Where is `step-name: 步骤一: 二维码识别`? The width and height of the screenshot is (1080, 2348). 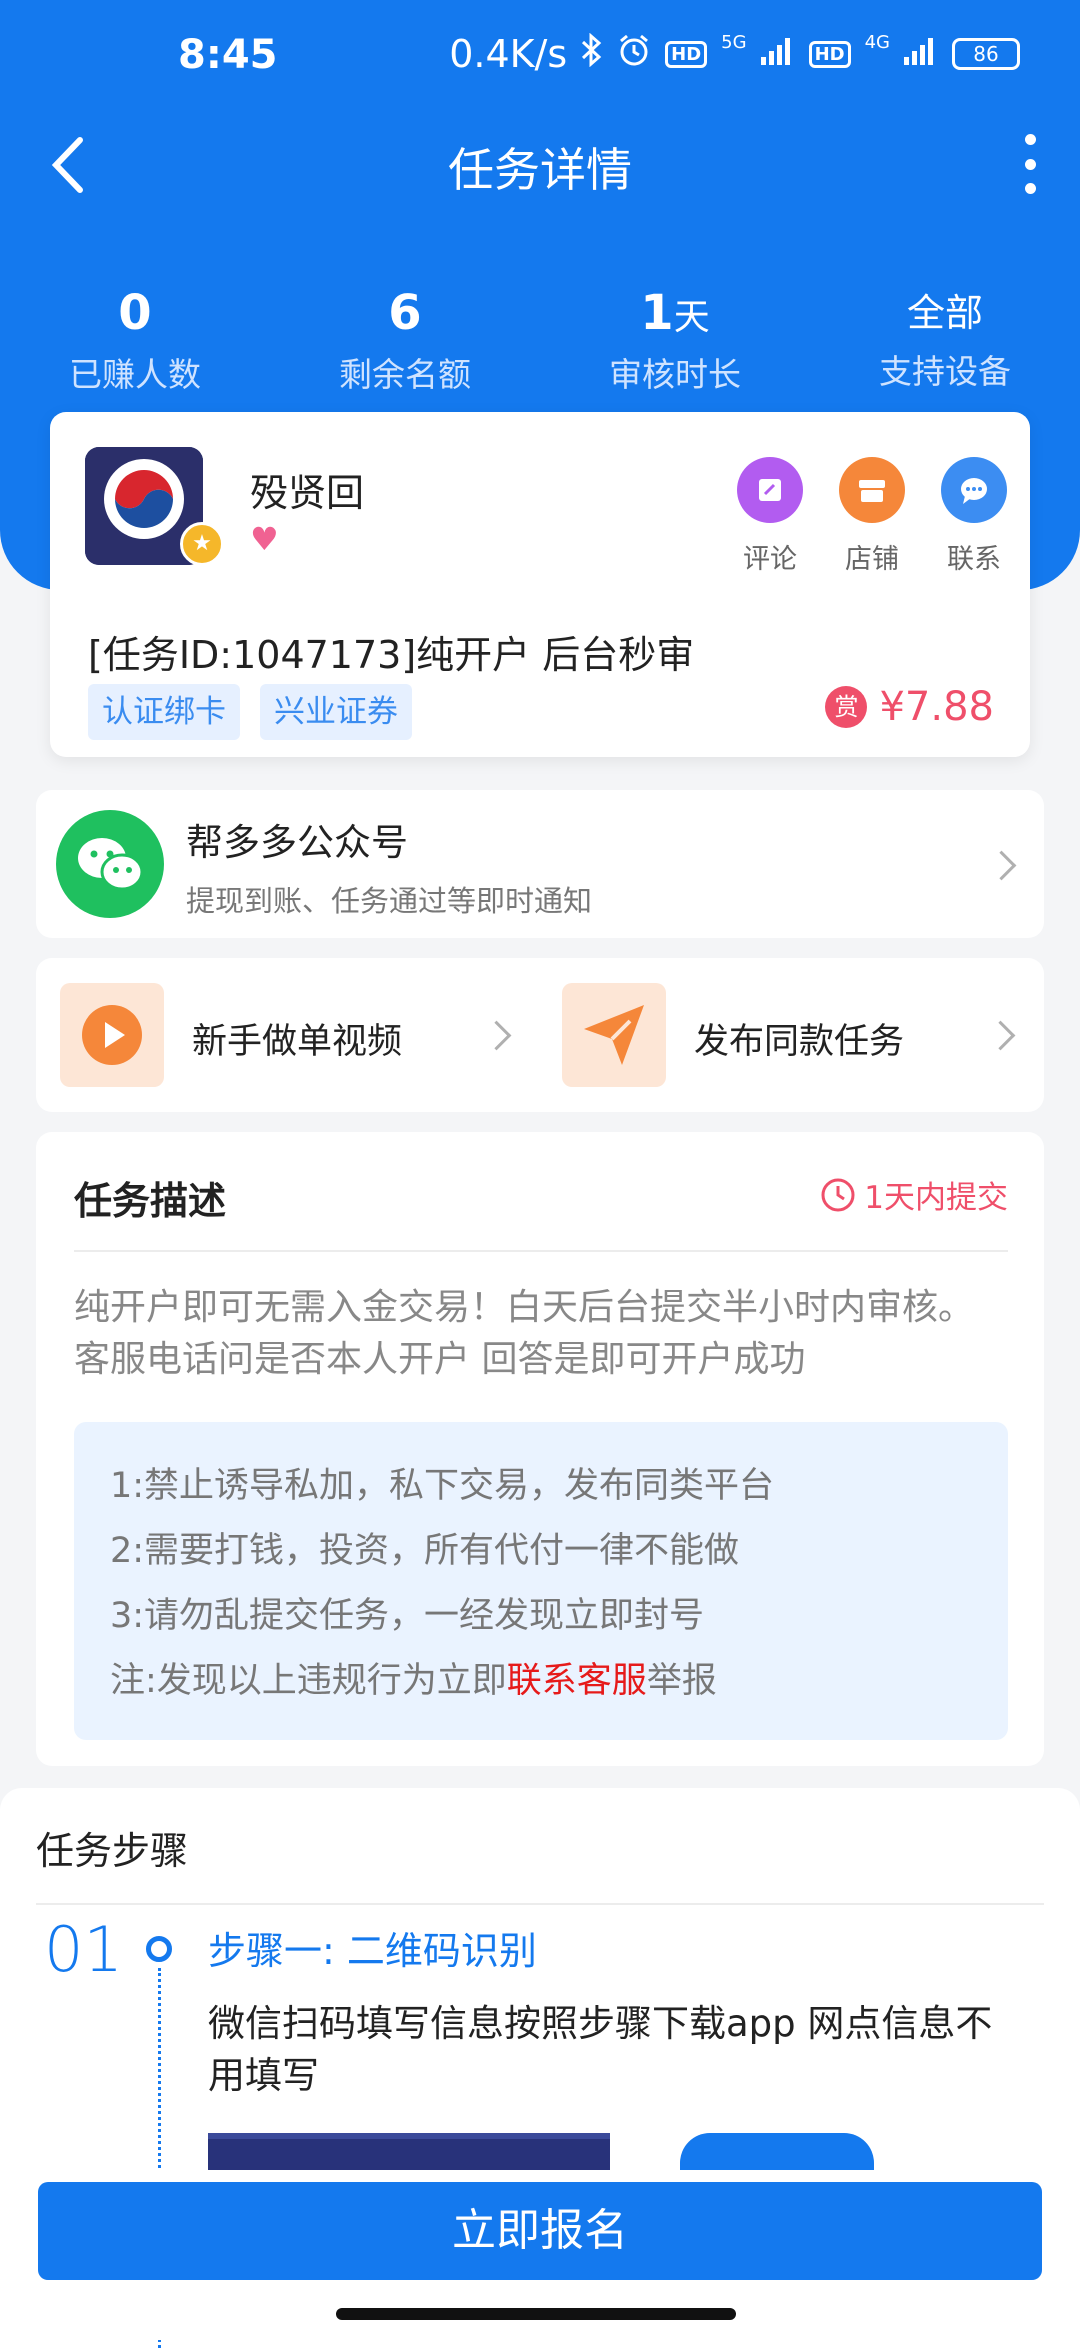 step-name: 步骤一: 二维码识别 is located at coordinates (372, 1951).